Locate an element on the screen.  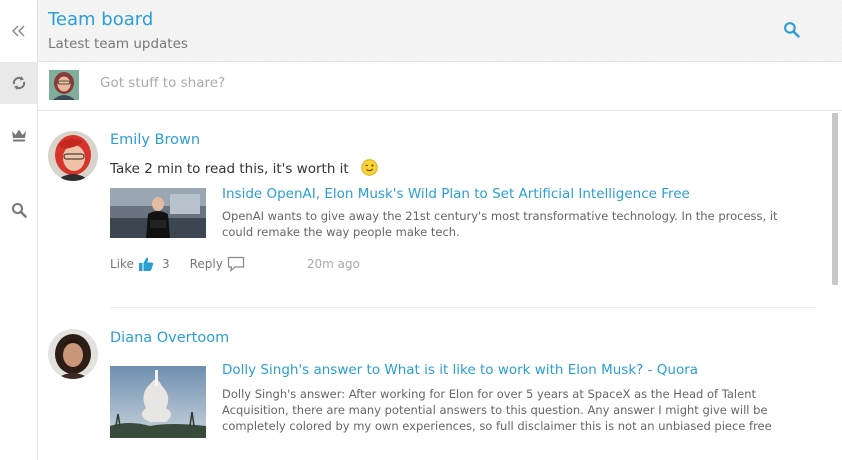
refresh-icon is located at coordinates (19, 83).